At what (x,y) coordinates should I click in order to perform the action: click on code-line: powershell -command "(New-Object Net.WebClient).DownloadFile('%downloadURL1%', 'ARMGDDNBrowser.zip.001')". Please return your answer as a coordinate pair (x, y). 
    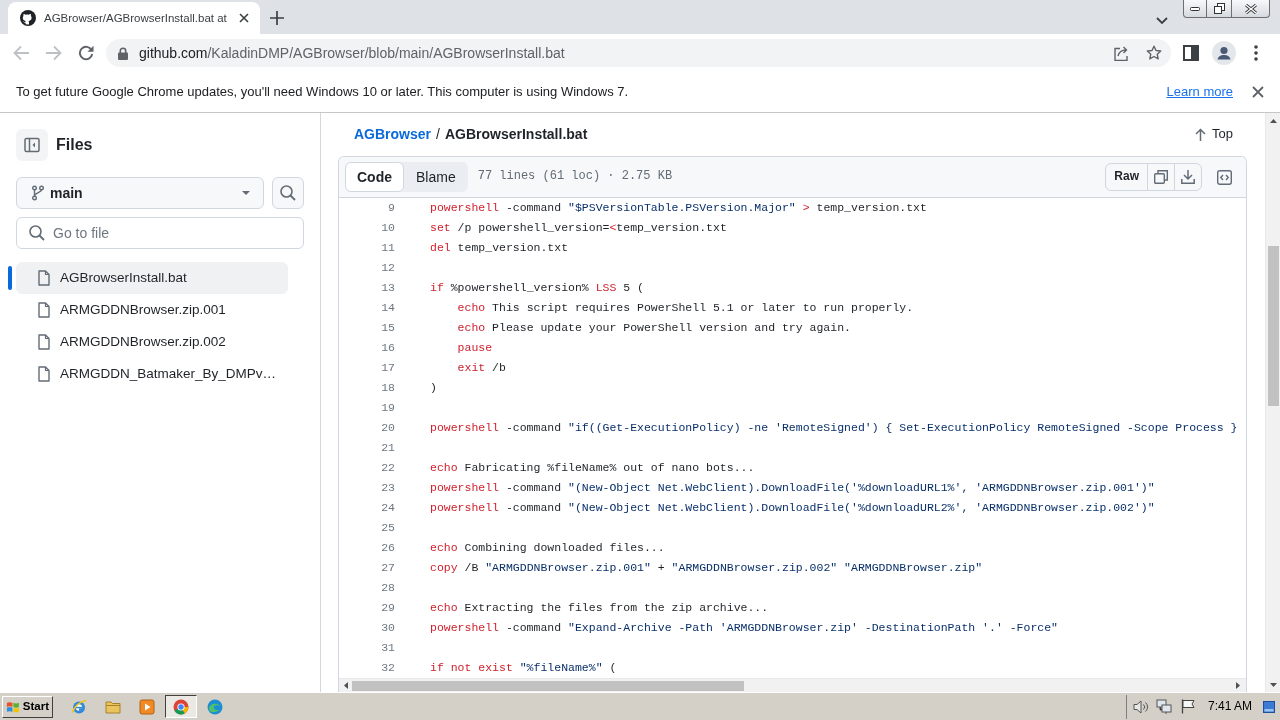
    Looking at the image, I should click on (792, 488).